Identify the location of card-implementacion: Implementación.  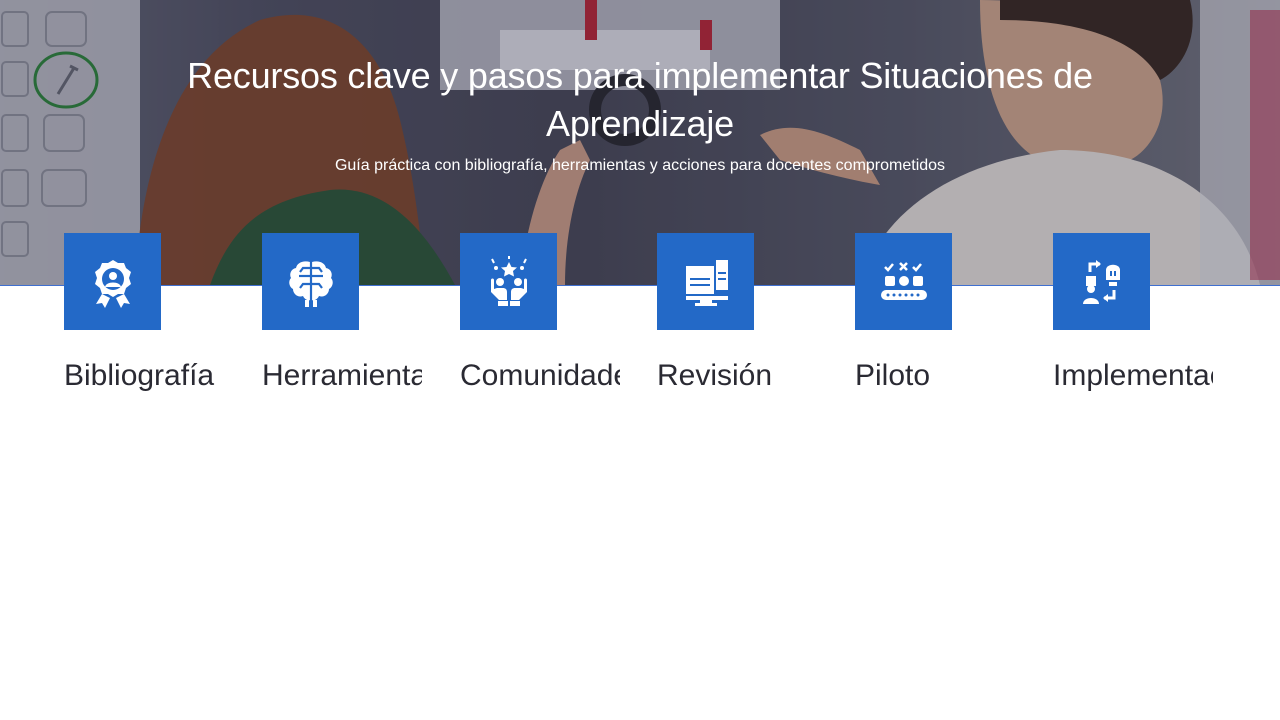
(1143, 313).